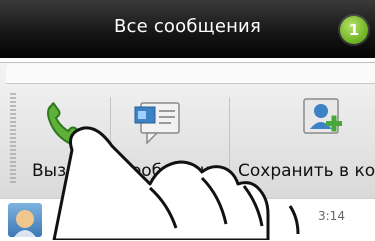 This screenshot has height=241, width=375. I want to click on message-label: Сообщение, so click(170, 171).